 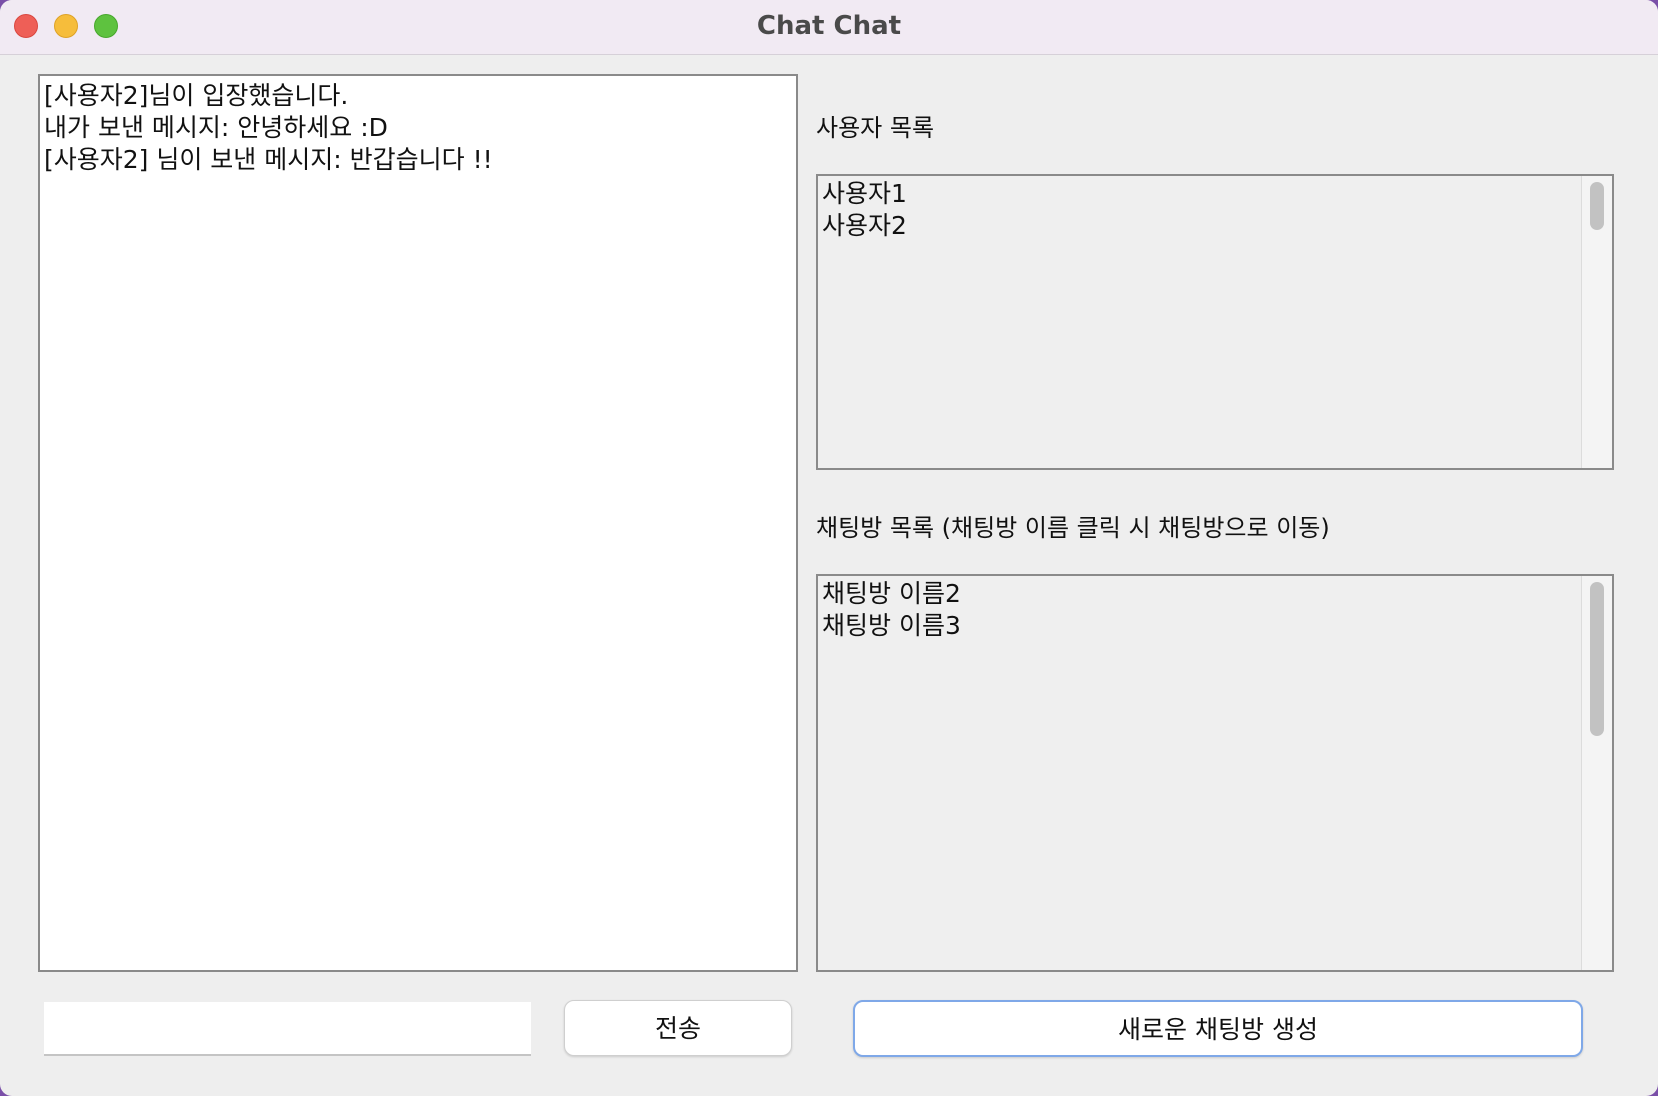 What do you see at coordinates (1215, 194) in the screenshot?
I see `user-list-item: 사용자1` at bounding box center [1215, 194].